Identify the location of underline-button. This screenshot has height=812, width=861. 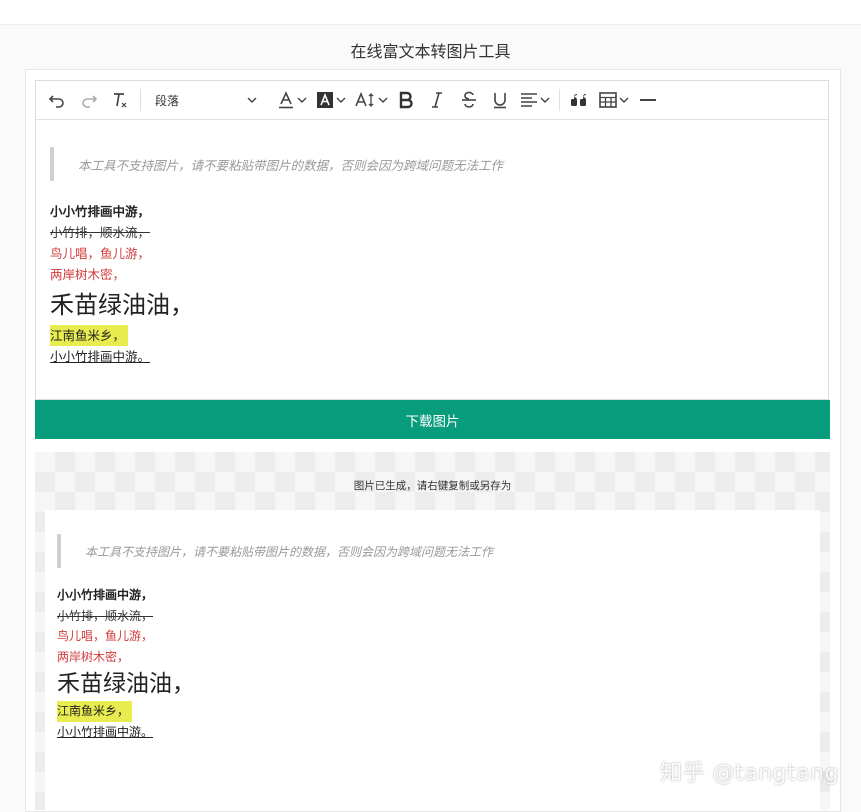
(500, 100).